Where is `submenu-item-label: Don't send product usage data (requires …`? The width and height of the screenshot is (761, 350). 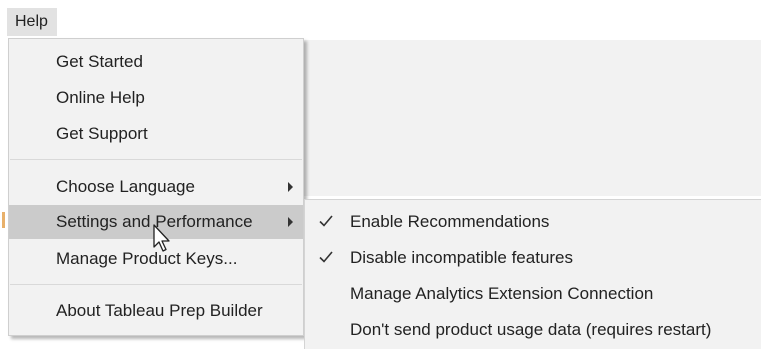
submenu-item-label: Don't send product usage data (requires … is located at coordinates (531, 329).